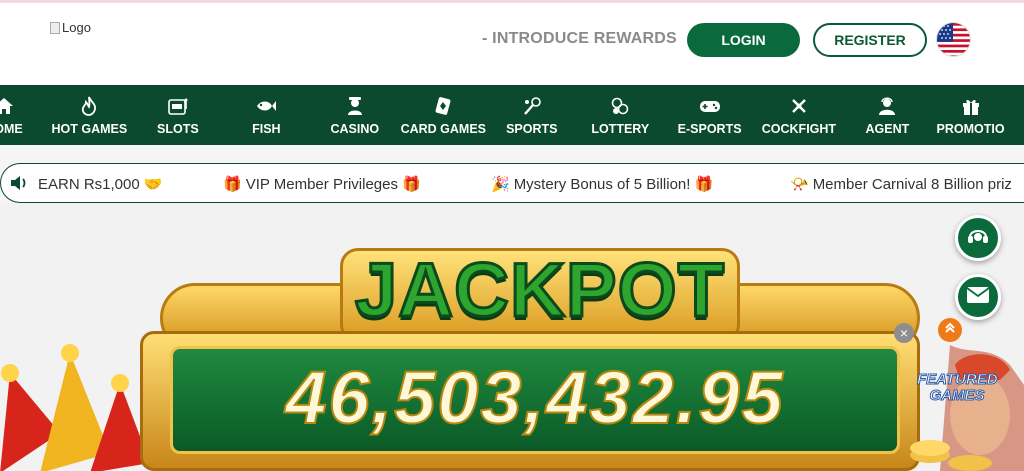 This screenshot has width=1024, height=471. What do you see at coordinates (953, 39) in the screenshot?
I see `us-flag-icon` at bounding box center [953, 39].